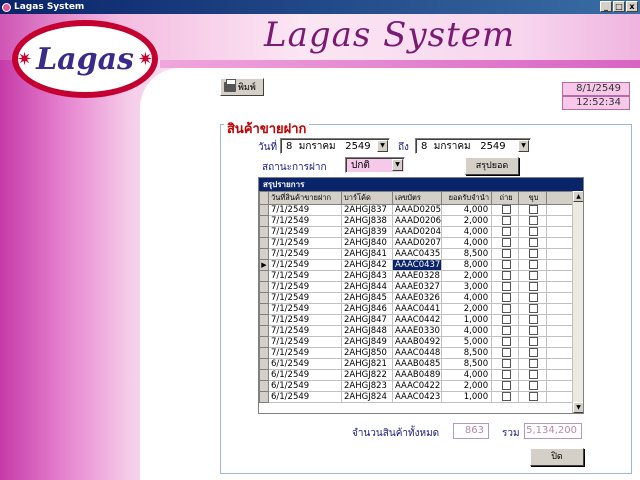  Describe the element at coordinates (264, 265) in the screenshot. I see `row-pointer-icon: ▶` at that location.